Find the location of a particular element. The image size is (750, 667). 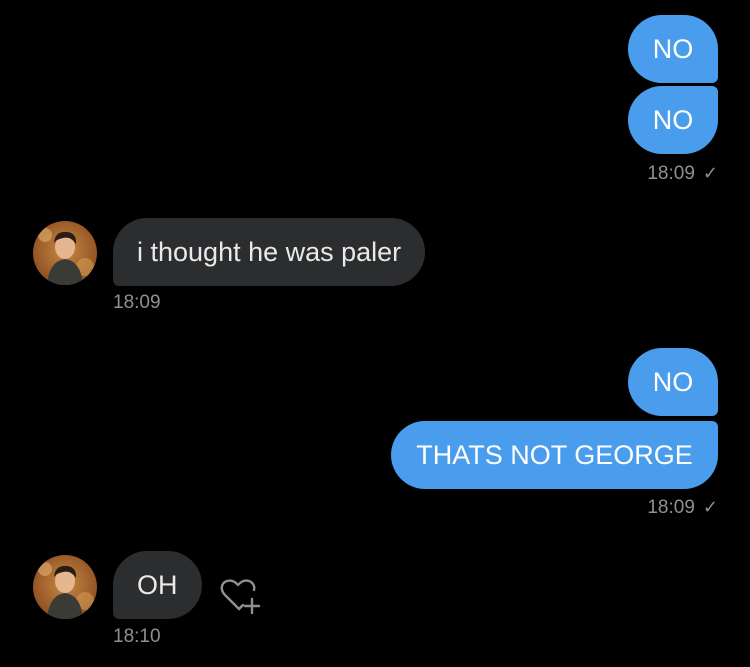

sent-message-bubble: THATS NOT GEORGE is located at coordinates (554, 455).